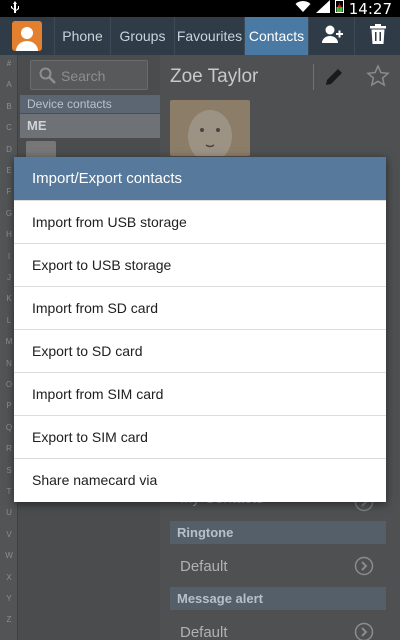 The height and width of the screenshot is (640, 400). Describe the element at coordinates (200, 393) in the screenshot. I see `option-import-sim: Import from SIM card` at that location.